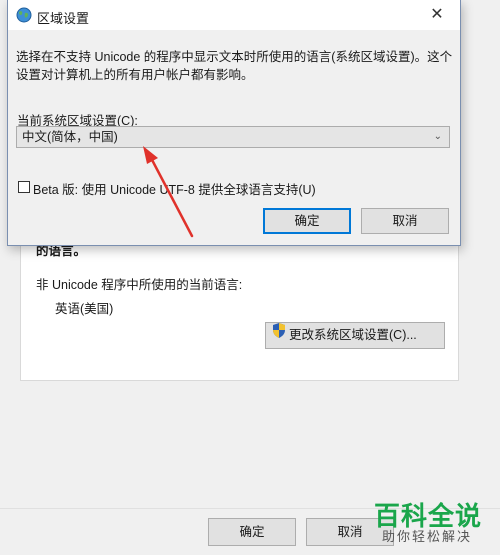  What do you see at coordinates (168, 192) in the screenshot?
I see `annotation-arrow-icon` at bounding box center [168, 192].